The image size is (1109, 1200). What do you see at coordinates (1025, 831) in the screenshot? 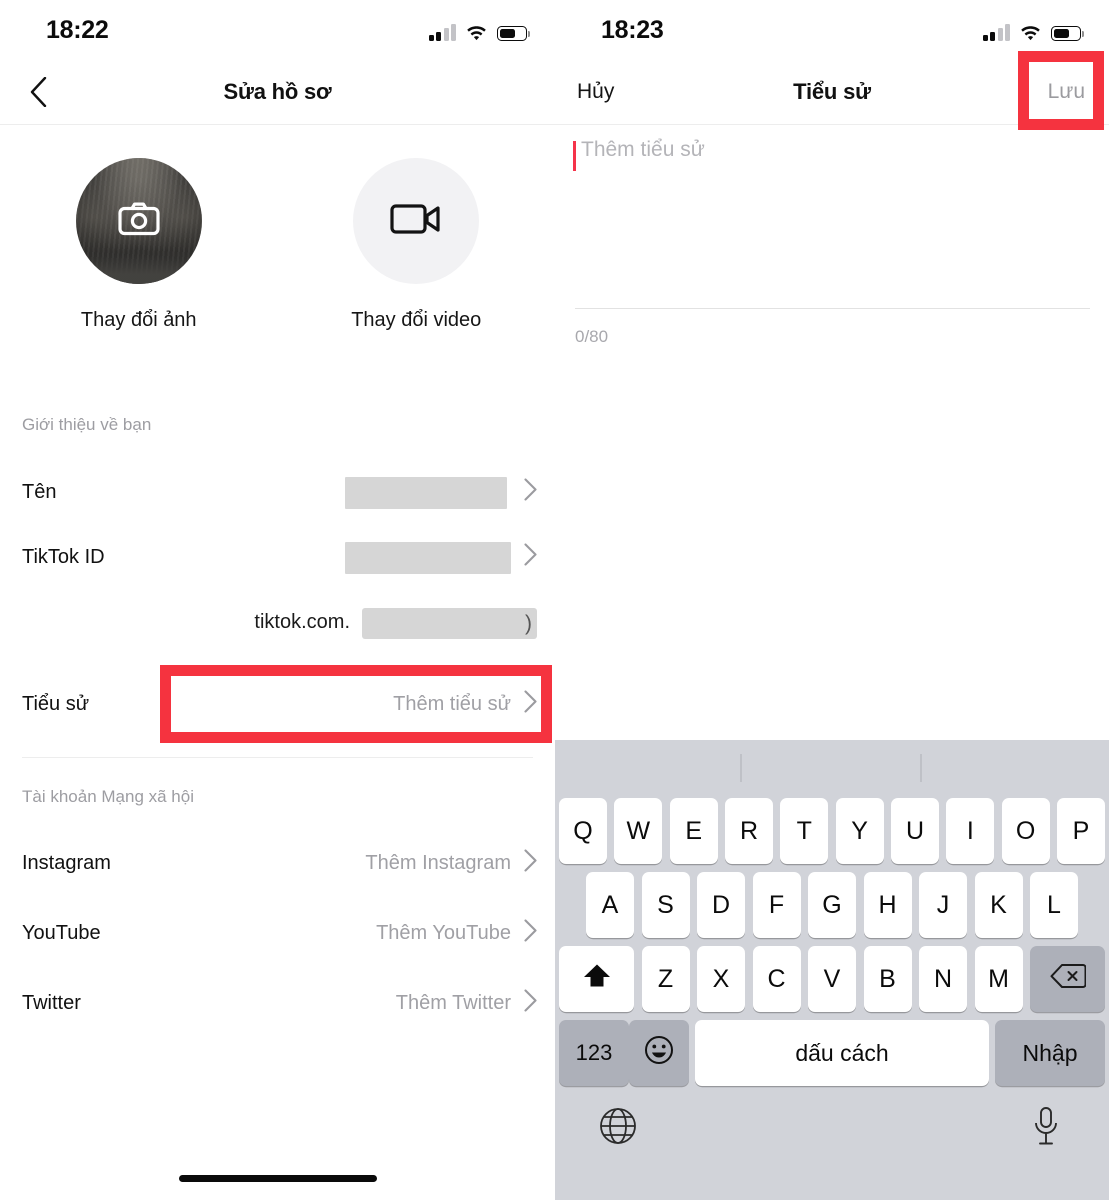
I see `key-o: O` at bounding box center [1025, 831].